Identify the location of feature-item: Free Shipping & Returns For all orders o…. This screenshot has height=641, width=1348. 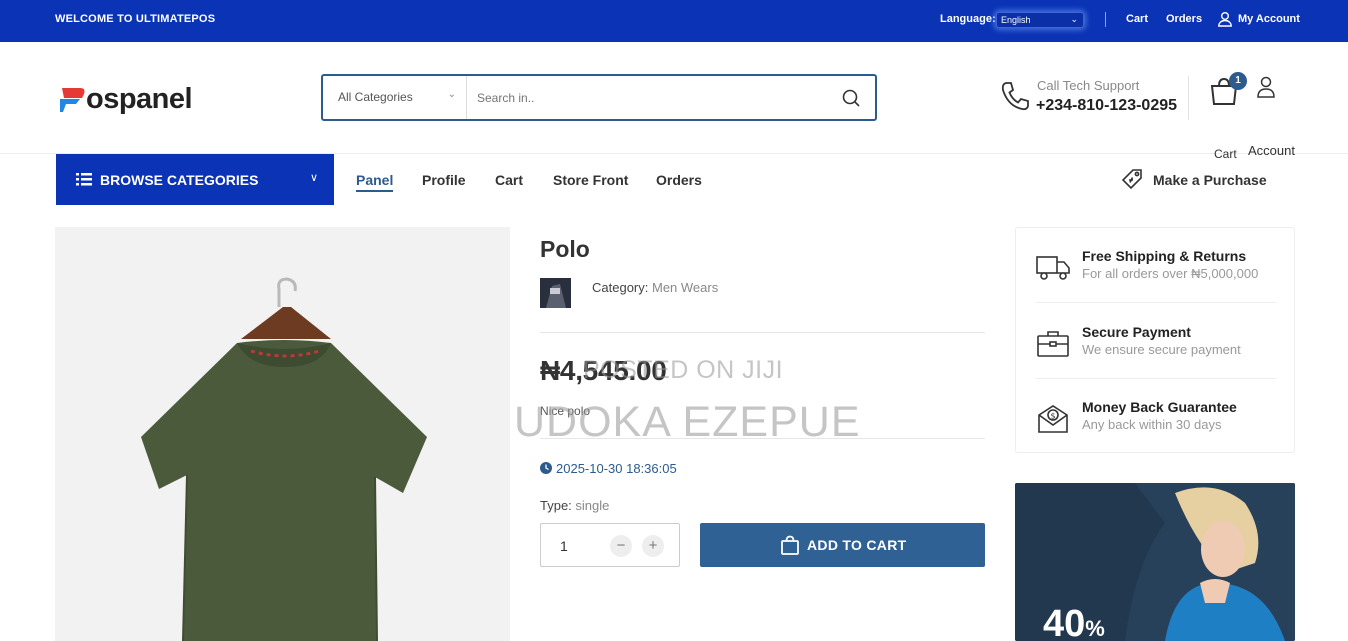
(1156, 278).